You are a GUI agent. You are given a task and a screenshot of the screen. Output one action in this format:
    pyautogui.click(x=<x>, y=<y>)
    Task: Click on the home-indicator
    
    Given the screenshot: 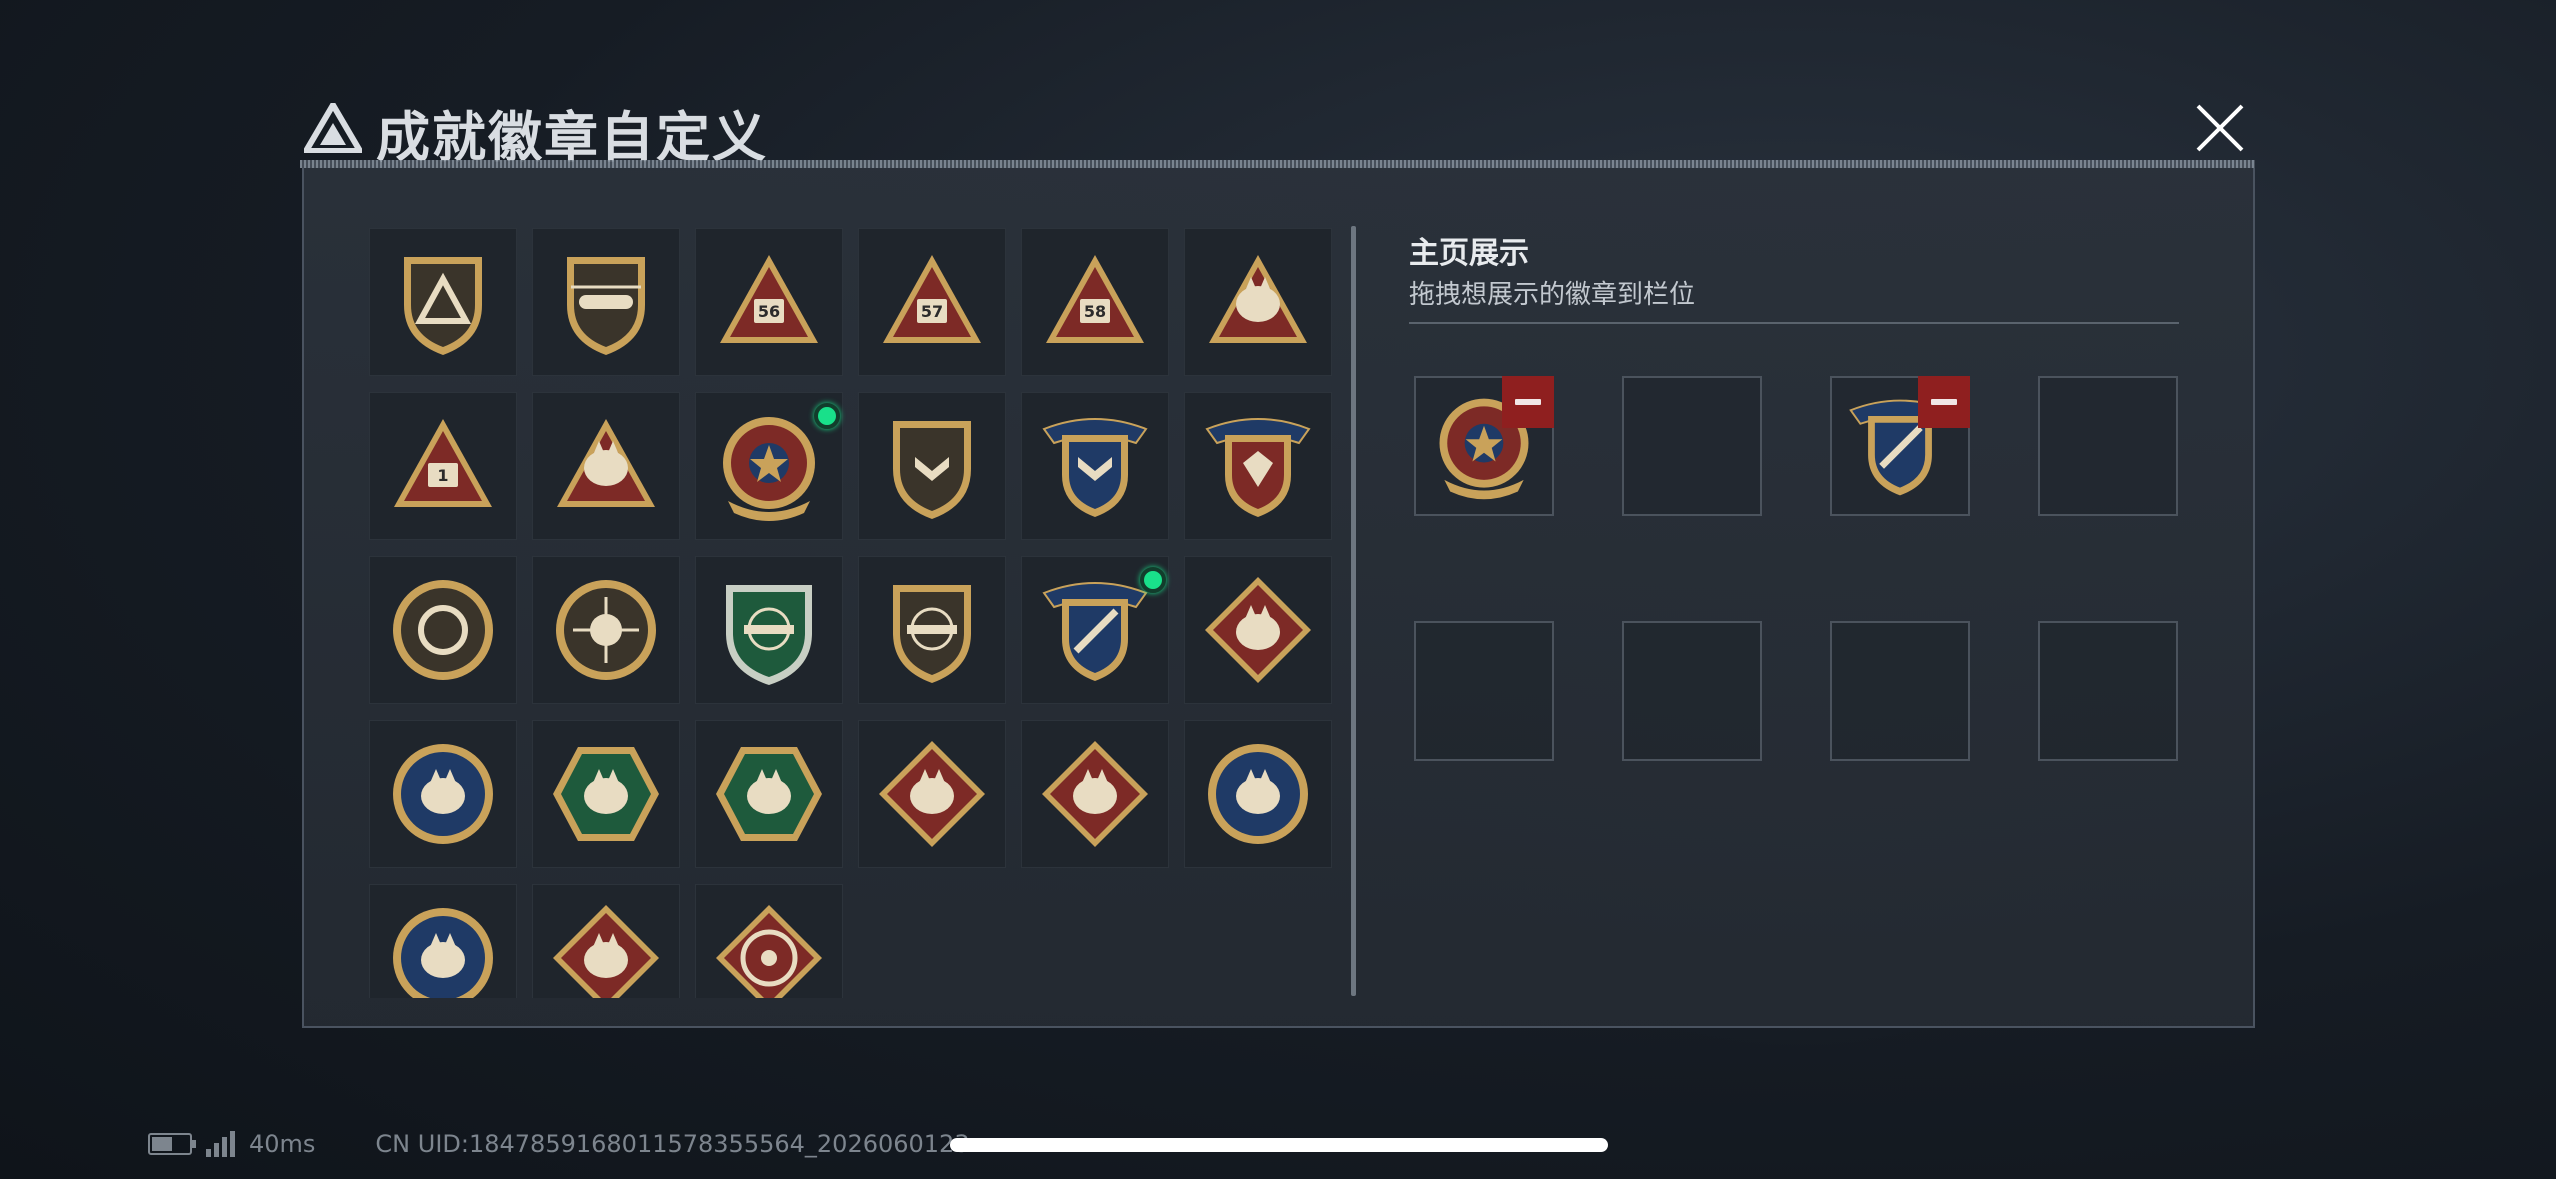 What is the action you would take?
    pyautogui.click(x=1279, y=1145)
    